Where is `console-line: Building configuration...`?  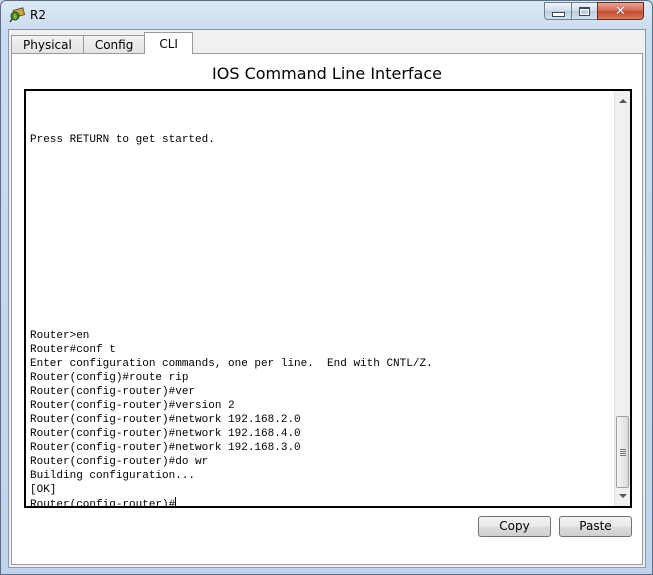
console-line: Building configuration... is located at coordinates (113, 476).